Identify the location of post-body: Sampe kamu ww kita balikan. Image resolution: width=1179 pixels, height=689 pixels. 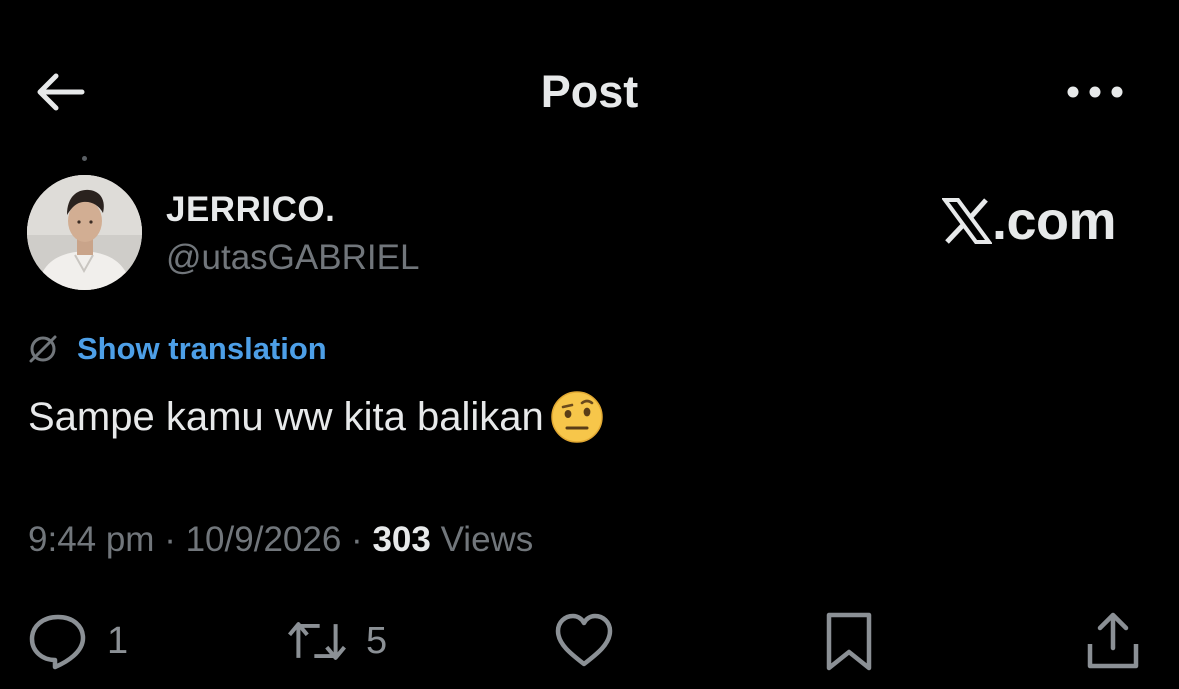
(316, 417).